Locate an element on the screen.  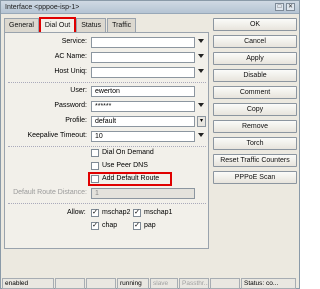
chap-label: chap is located at coordinates (110, 225).